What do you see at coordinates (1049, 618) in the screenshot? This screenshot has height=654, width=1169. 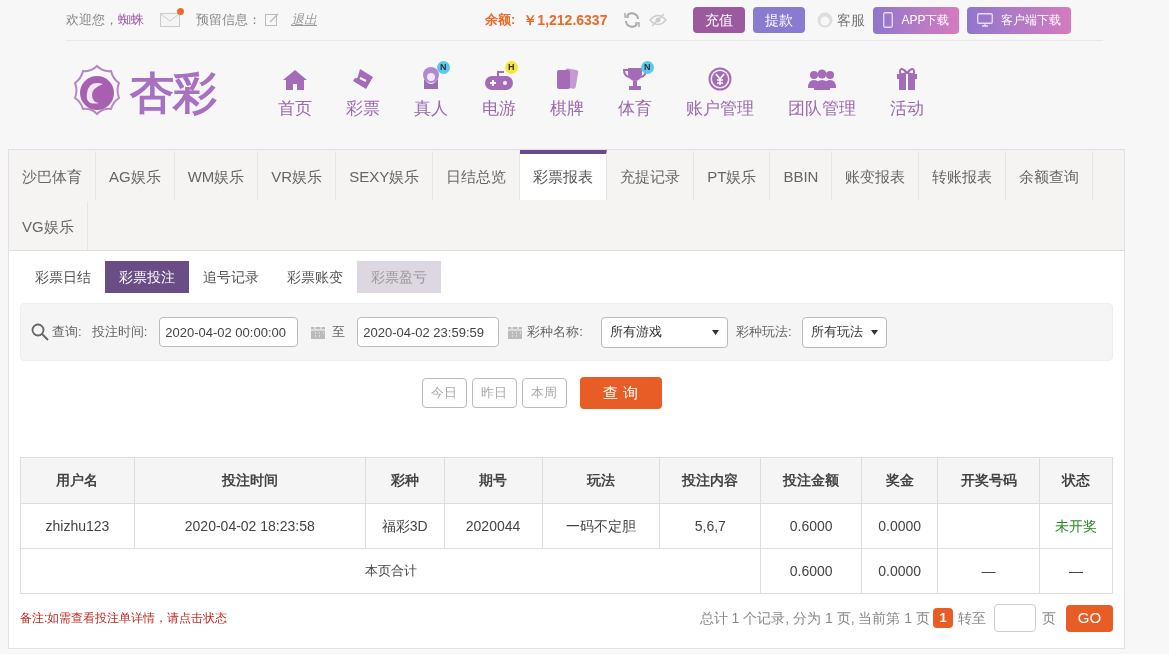 I see `page-label: 页` at bounding box center [1049, 618].